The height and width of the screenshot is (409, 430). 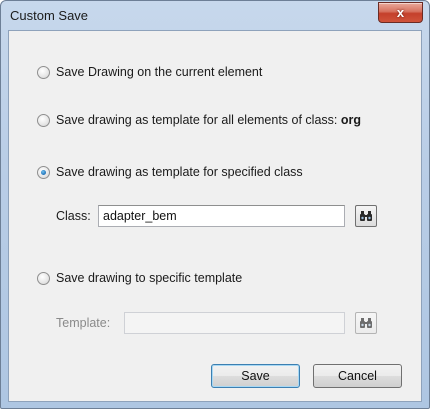 What do you see at coordinates (159, 72) in the screenshot?
I see `option-label: Save Drawing on the current element` at bounding box center [159, 72].